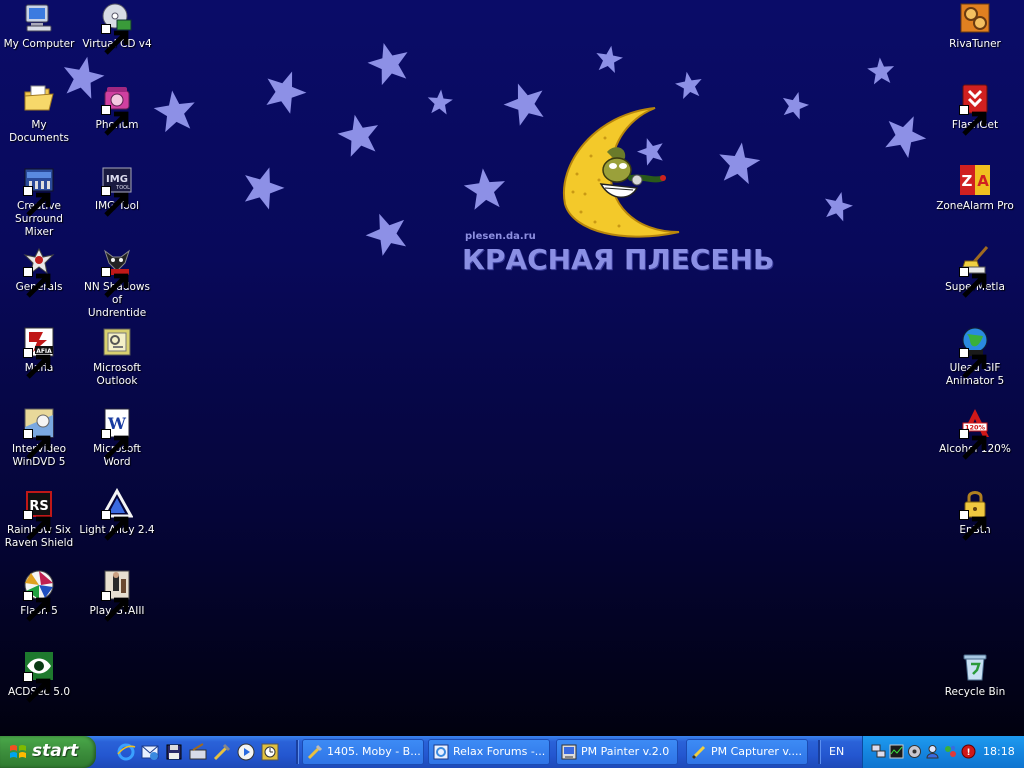  I want to click on media-player-icon, so click(246, 752).